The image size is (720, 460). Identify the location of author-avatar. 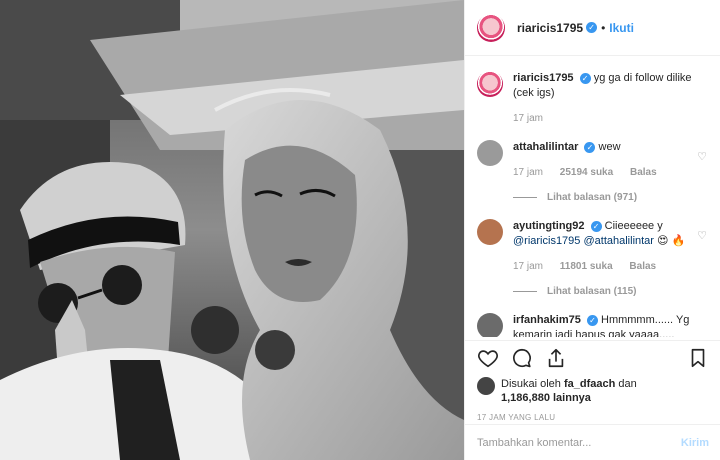
(491, 27).